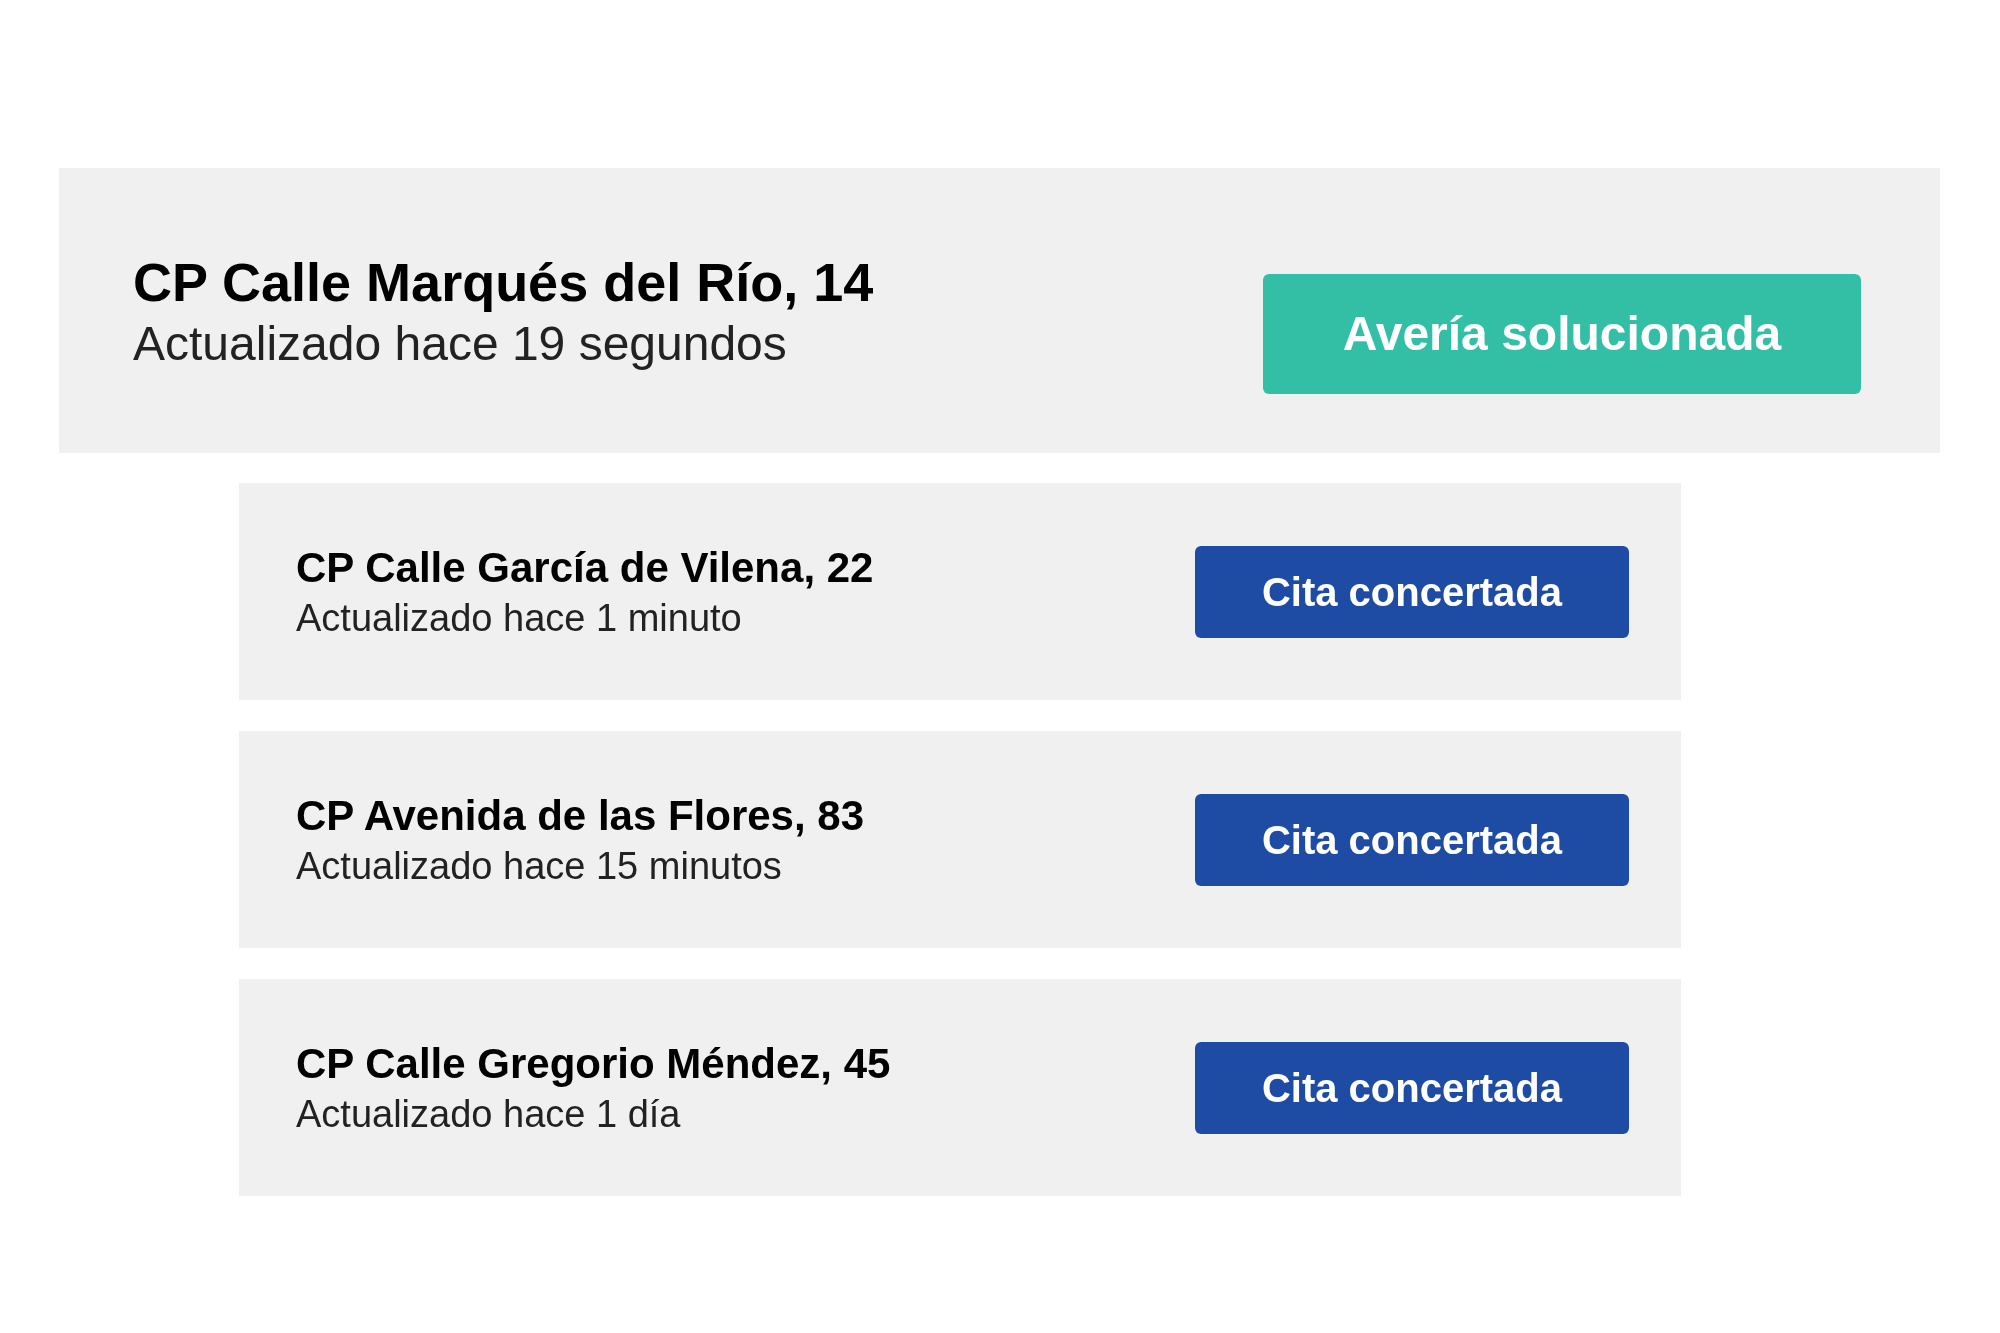 Image resolution: width=2000 pixels, height=1333 pixels. Describe the element at coordinates (593, 1063) in the screenshot. I see `address-title: CP Calle Gregorio Méndez, 45` at that location.